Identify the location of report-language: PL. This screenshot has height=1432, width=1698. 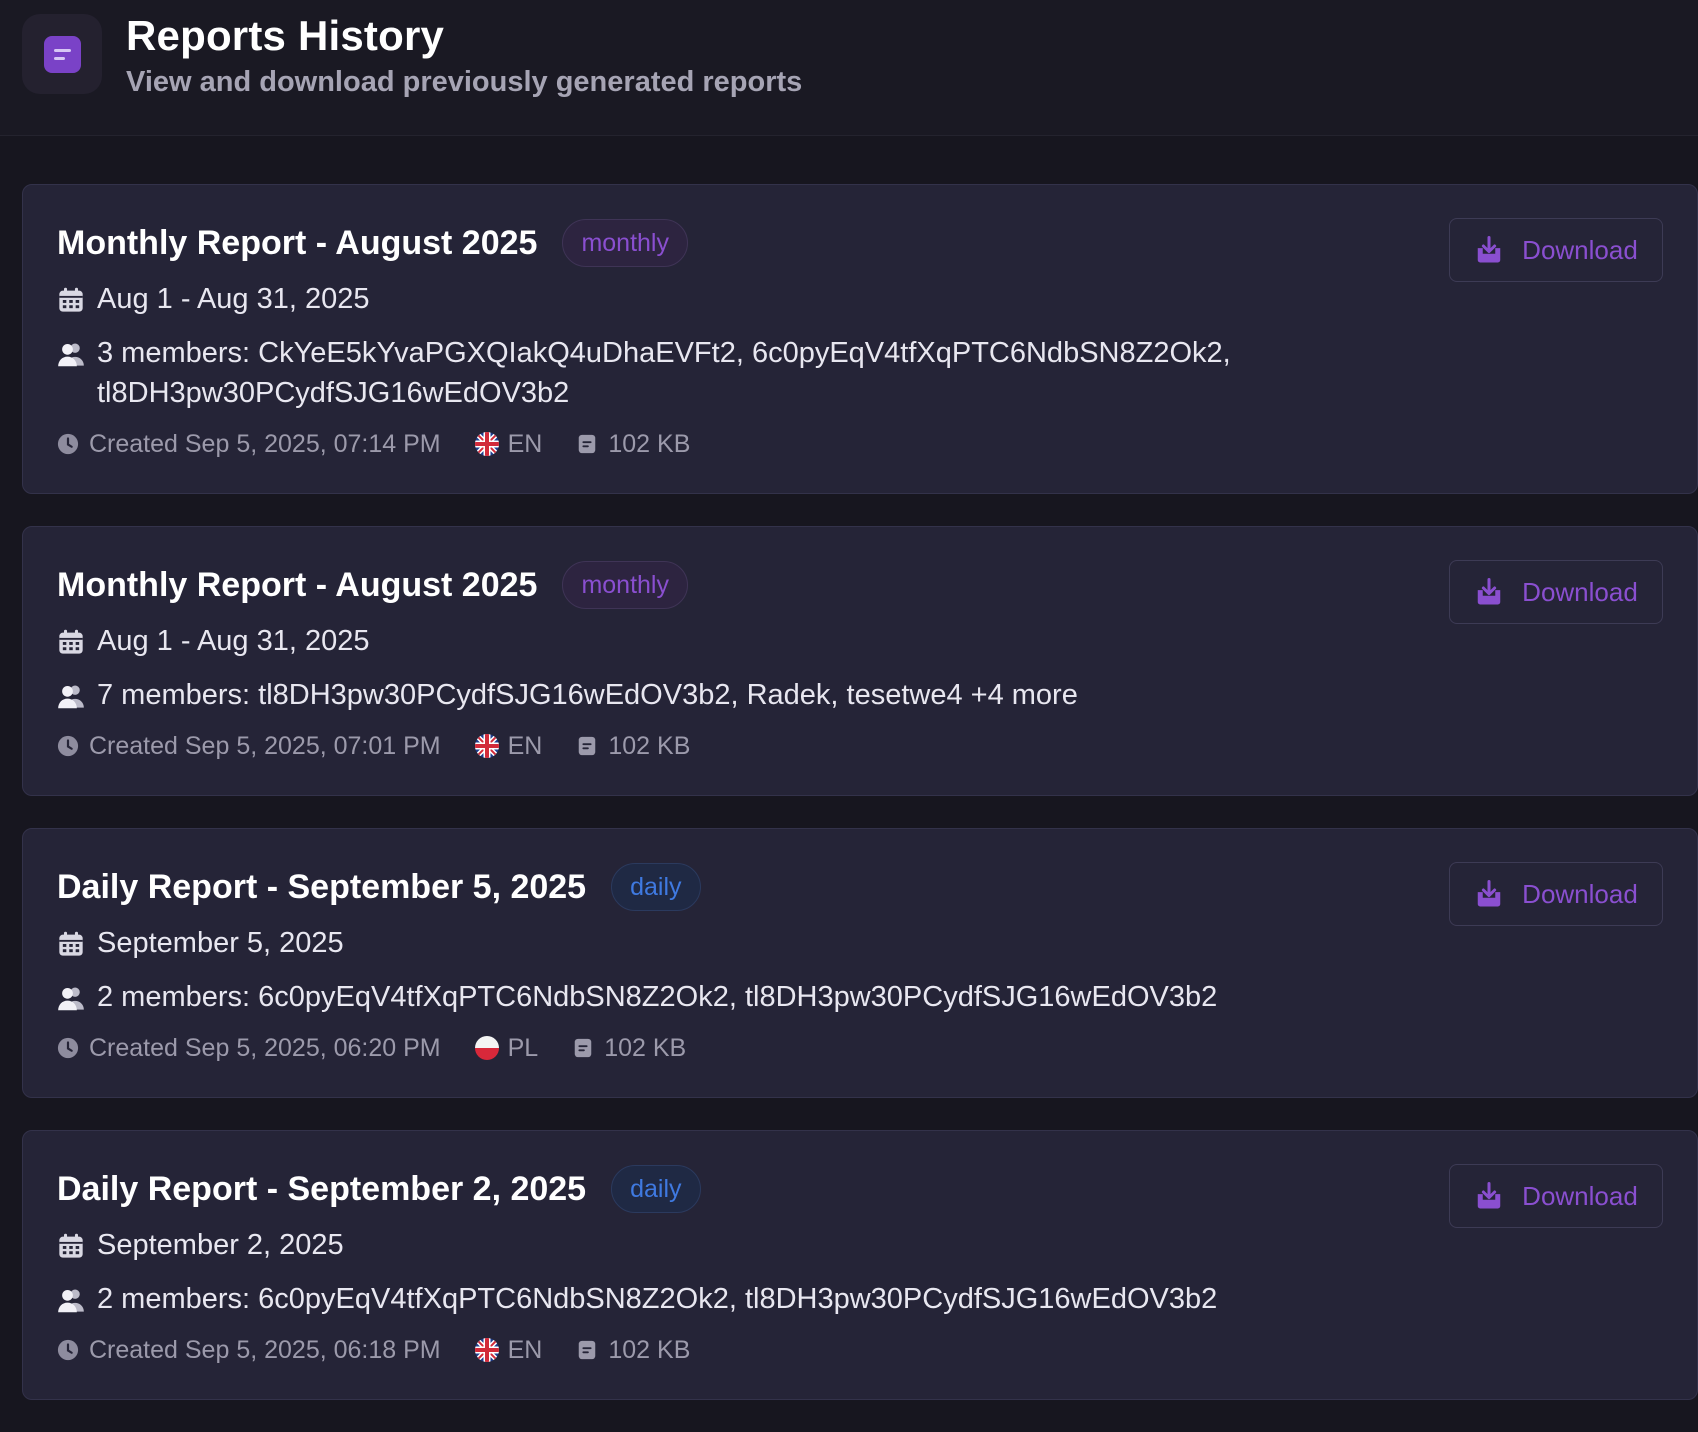
(523, 1047).